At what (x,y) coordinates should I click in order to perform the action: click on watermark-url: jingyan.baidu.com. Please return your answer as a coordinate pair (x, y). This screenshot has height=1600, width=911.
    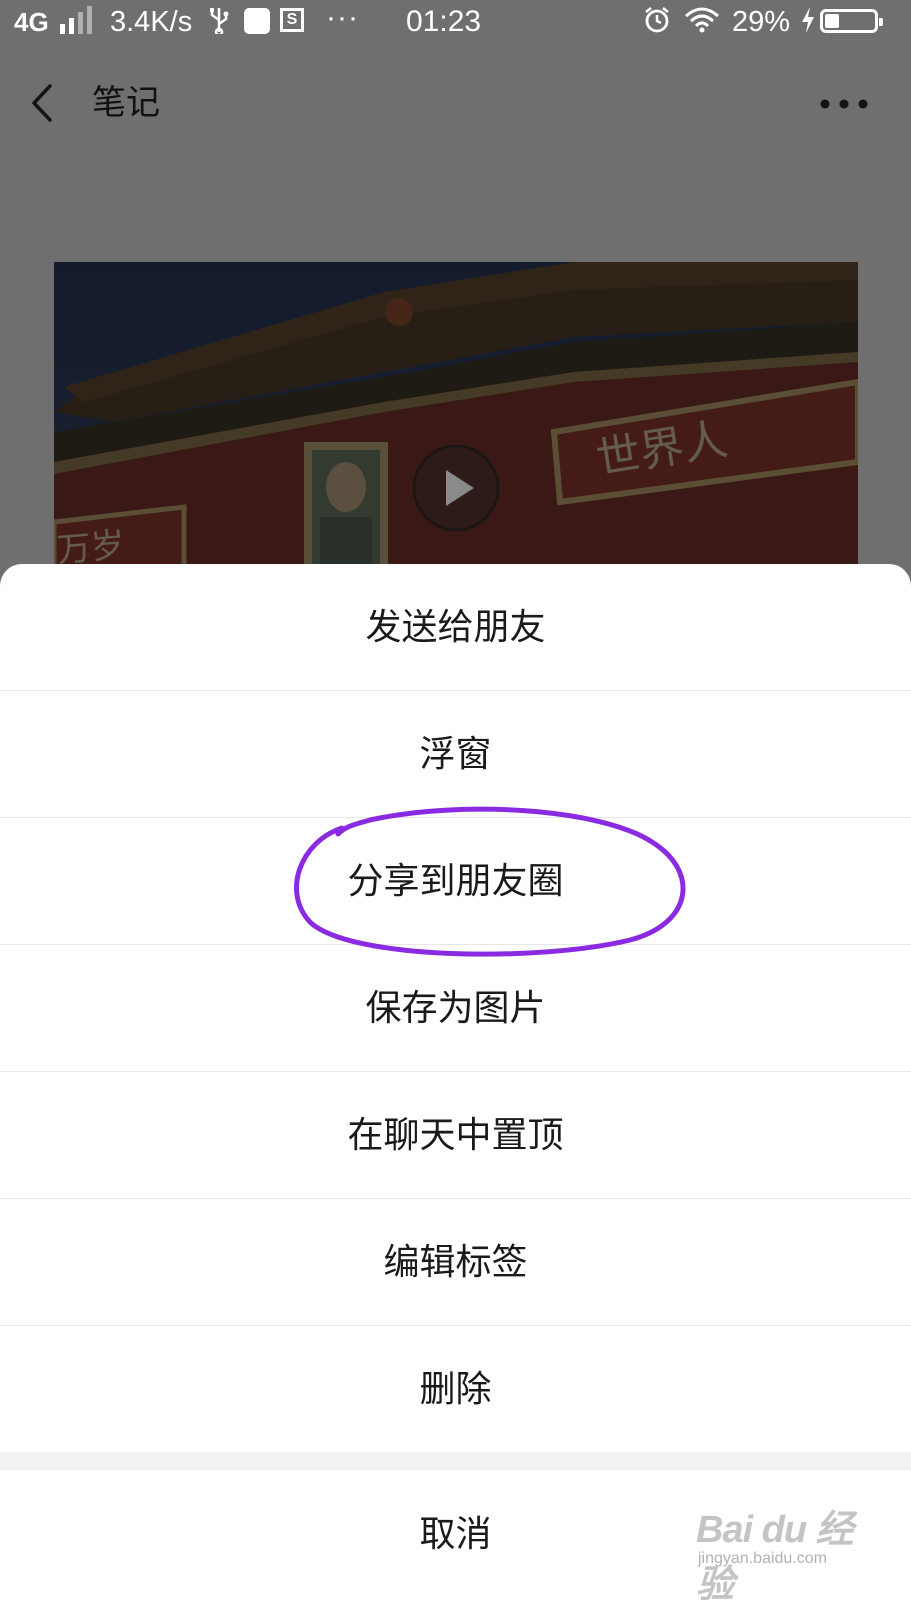
    Looking at the image, I should click on (762, 1558).